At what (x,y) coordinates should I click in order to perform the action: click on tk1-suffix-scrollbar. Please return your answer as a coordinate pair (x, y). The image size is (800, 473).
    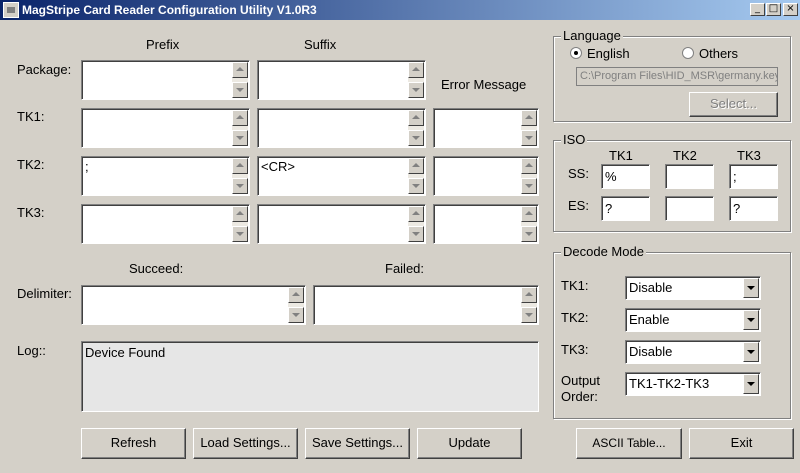
    Looking at the image, I should click on (416, 128).